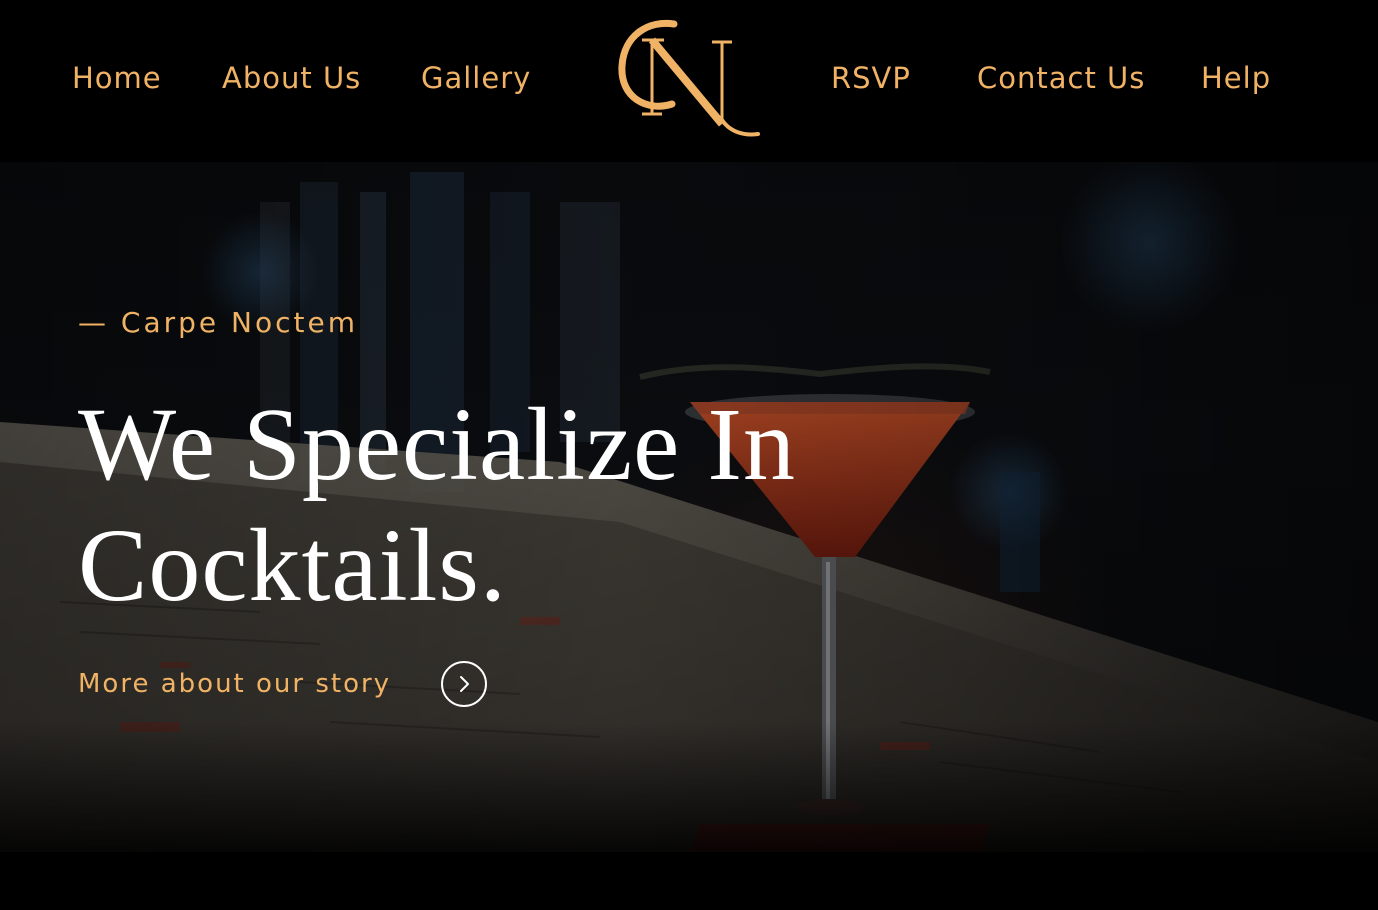 The width and height of the screenshot is (1378, 910). I want to click on more-about-story-link: More about our story, so click(283, 684).